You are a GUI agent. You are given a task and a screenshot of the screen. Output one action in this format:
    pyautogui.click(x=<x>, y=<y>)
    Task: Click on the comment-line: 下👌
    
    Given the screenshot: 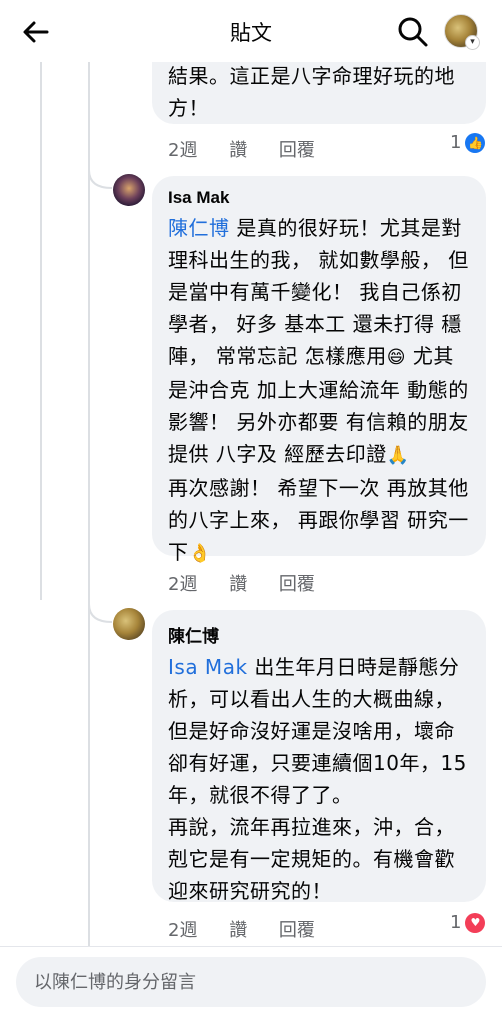 What is the action you would take?
    pyautogui.click(x=319, y=553)
    